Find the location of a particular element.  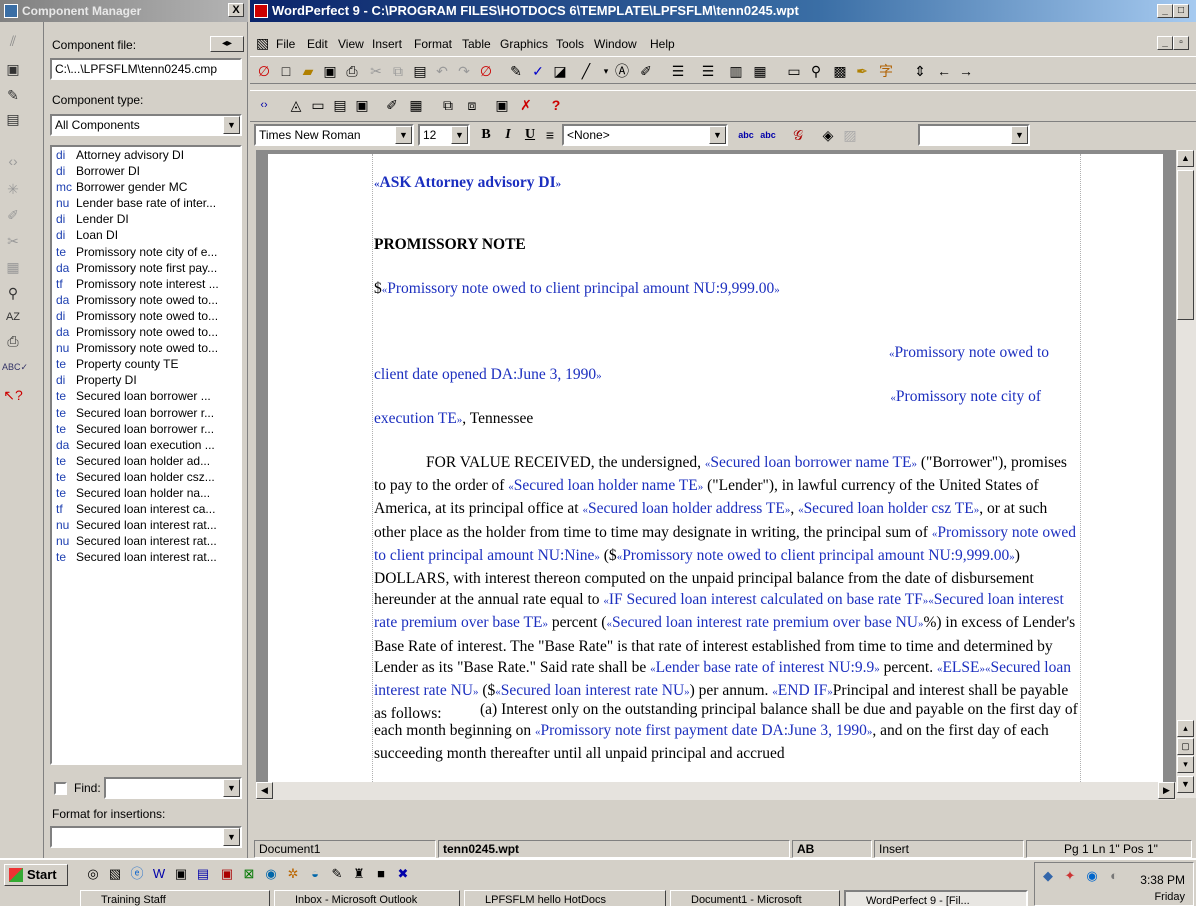

font-size-select: 12 ▼ is located at coordinates (444, 135).